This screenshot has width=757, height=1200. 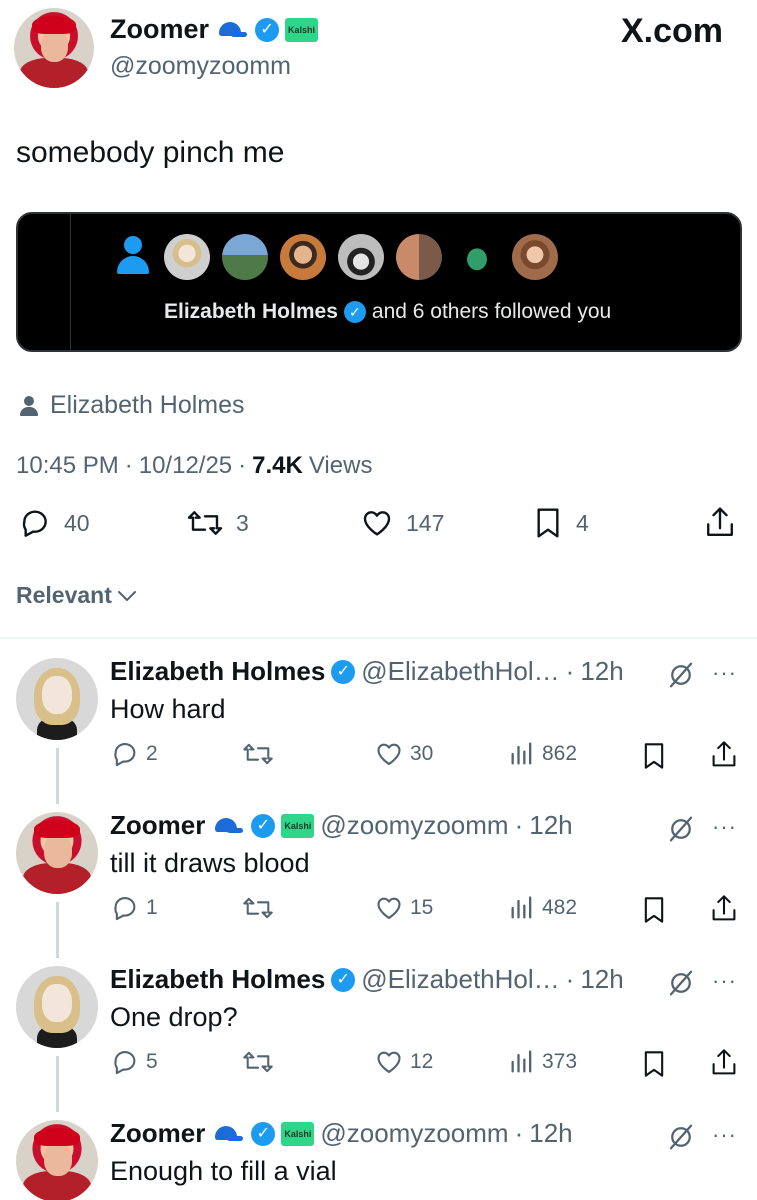 I want to click on reply-header: Elizabeth Holmes ✓ @ElizabethHol… · 12h, so click(x=367, y=979).